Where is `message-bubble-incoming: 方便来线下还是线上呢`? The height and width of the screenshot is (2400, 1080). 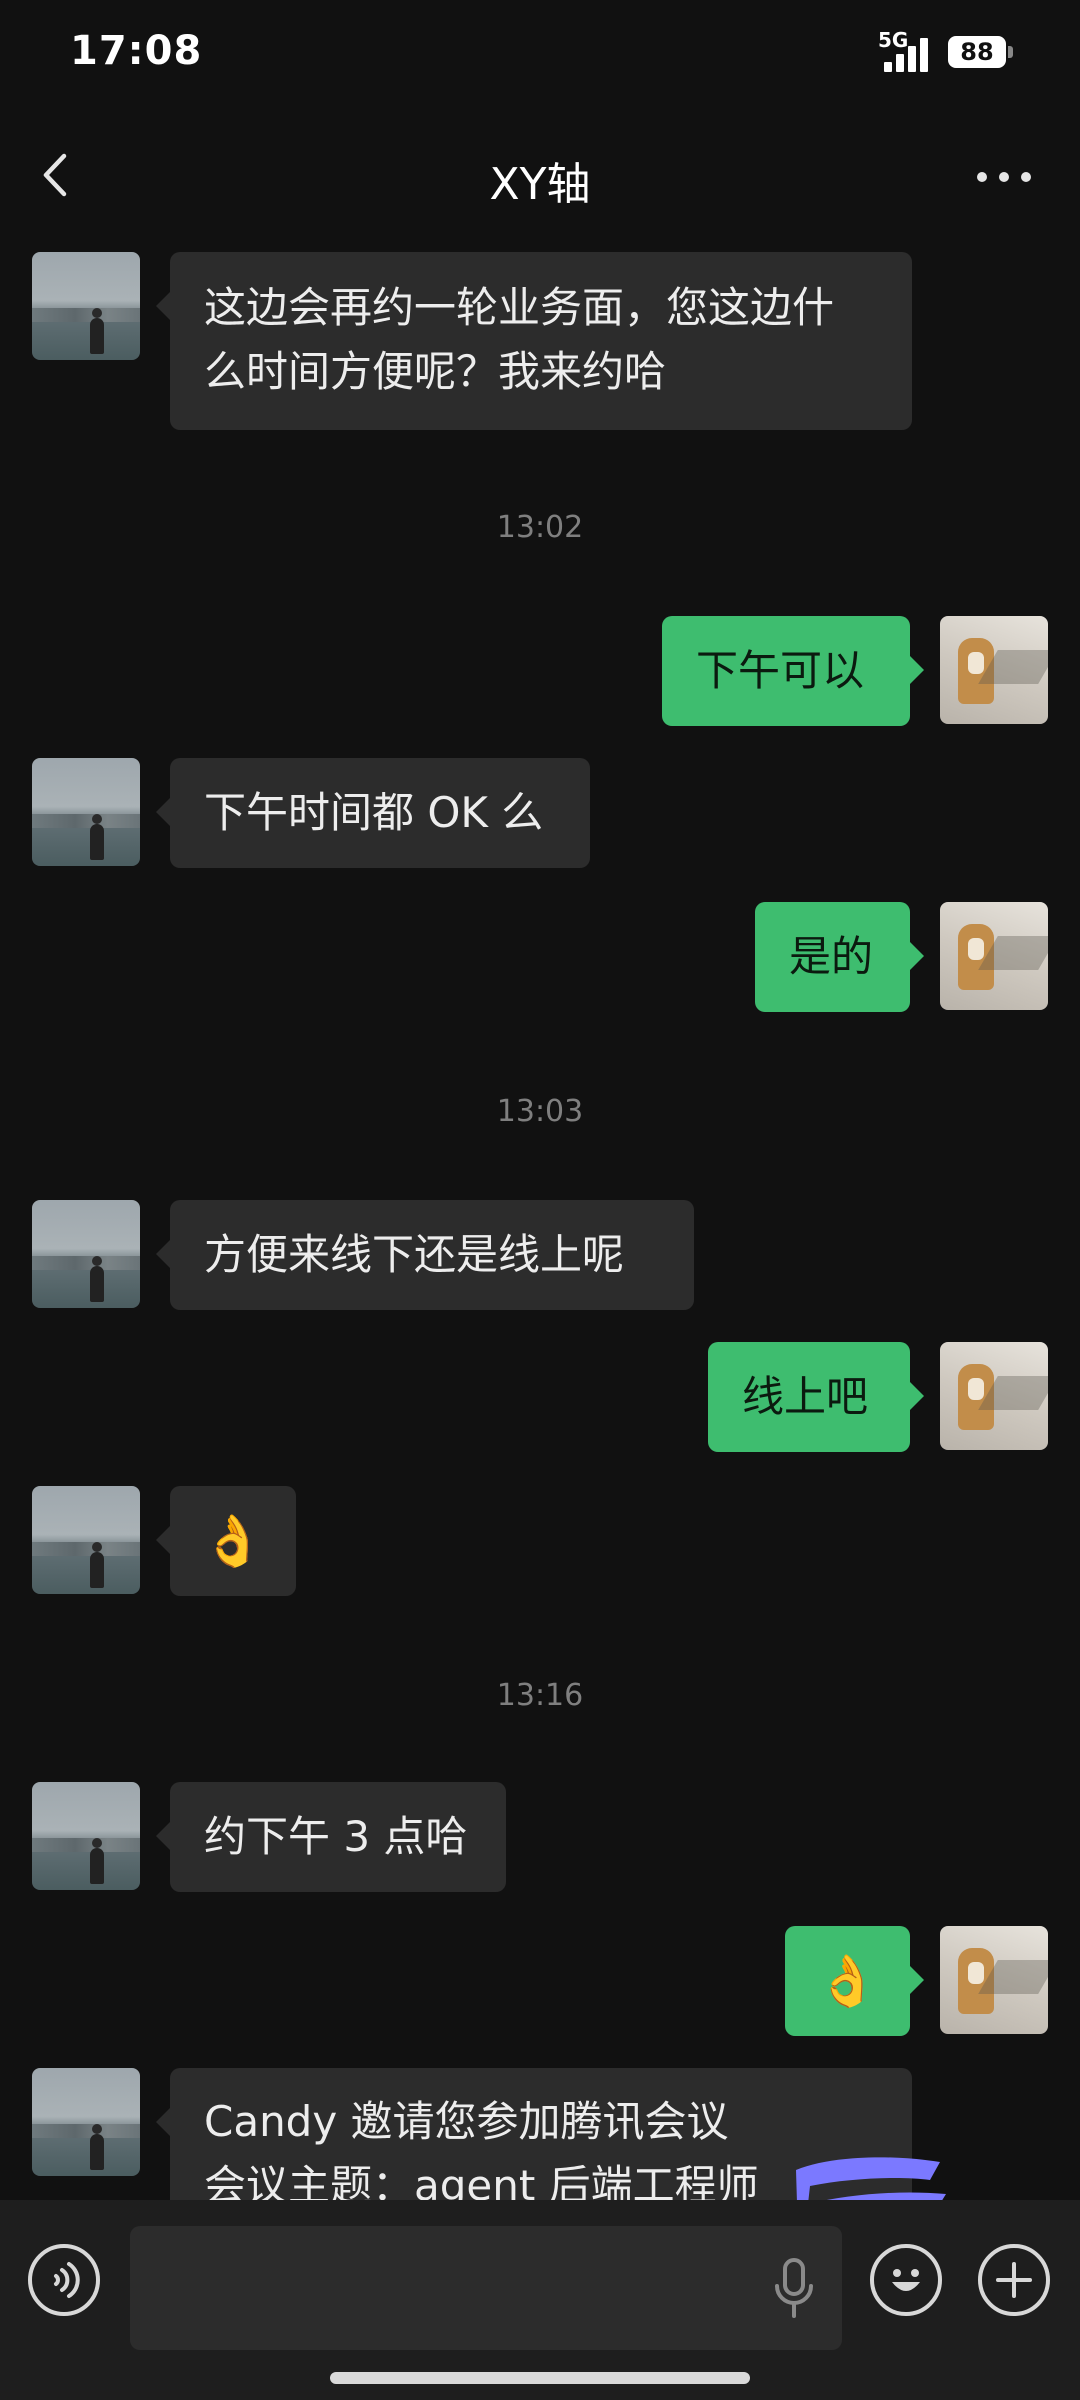
message-bubble-incoming: 方便来线下还是线上呢 is located at coordinates (425, 1255).